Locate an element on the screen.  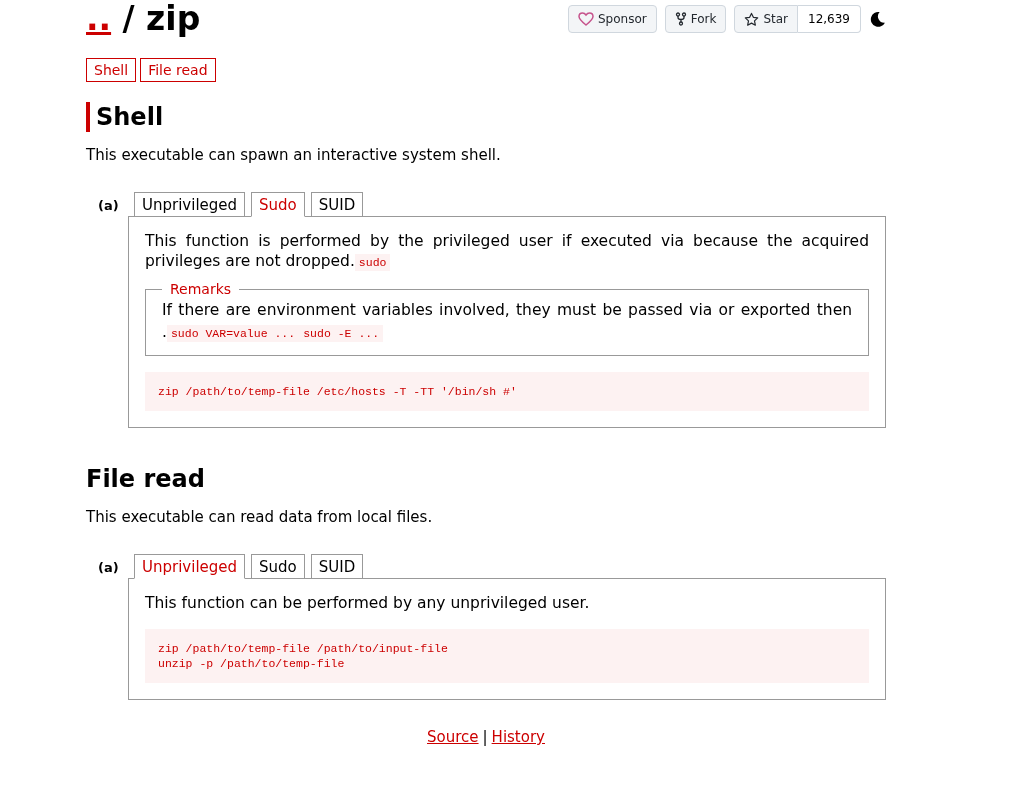
fork-icon is located at coordinates (680, 19).